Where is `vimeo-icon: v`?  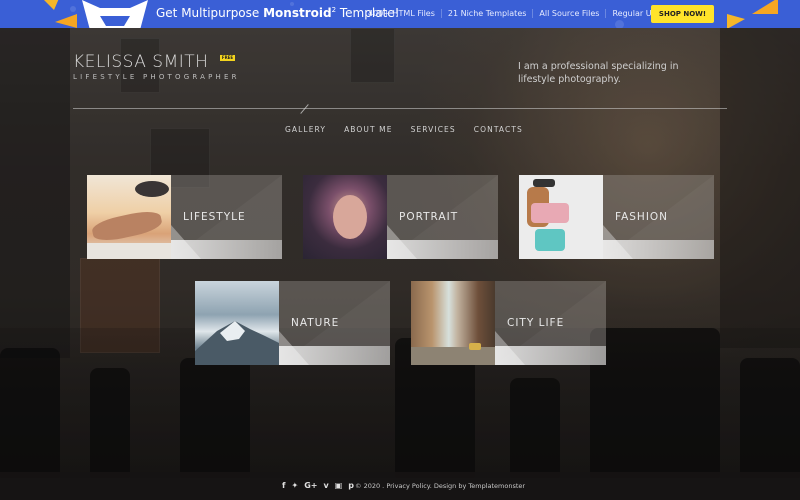
vimeo-icon: v is located at coordinates (325, 486).